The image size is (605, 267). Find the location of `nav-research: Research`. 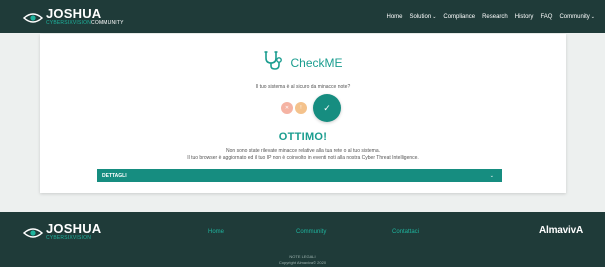

nav-research: Research is located at coordinates (495, 17).